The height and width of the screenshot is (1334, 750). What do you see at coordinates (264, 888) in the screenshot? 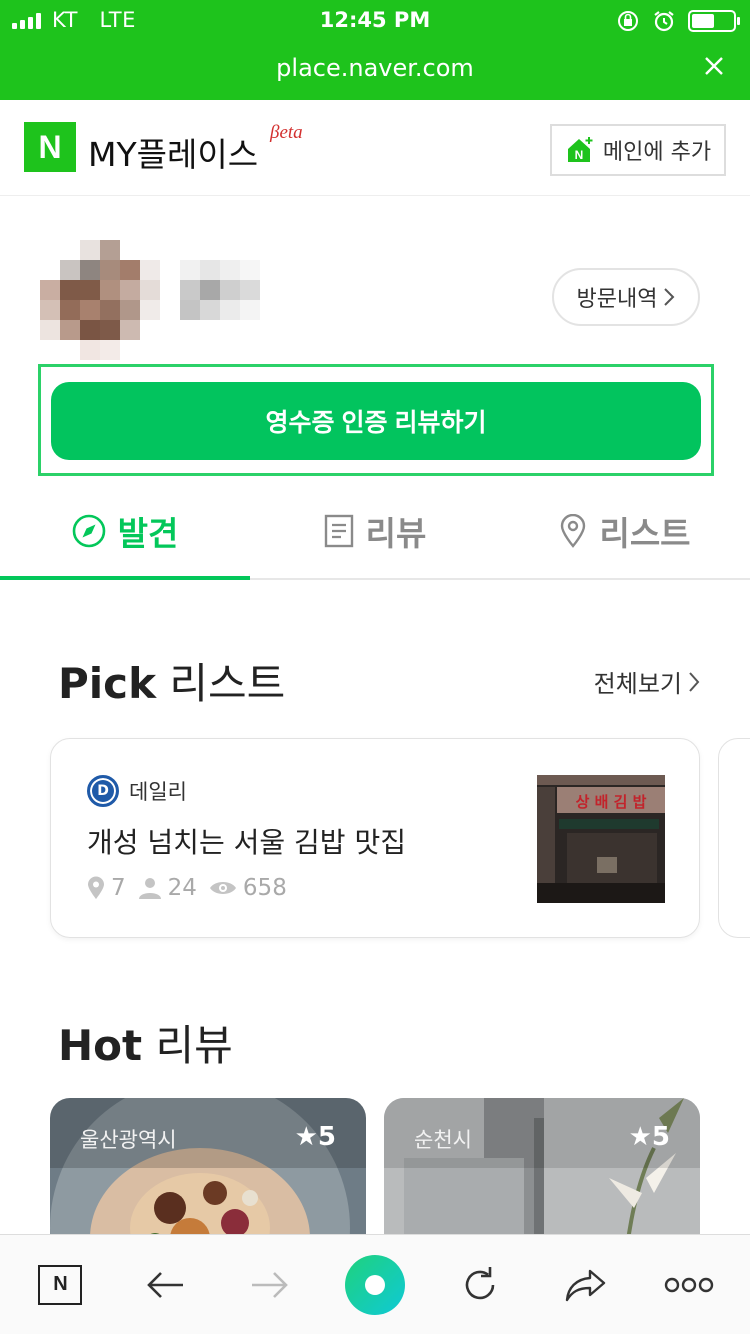
I see `views-count: 658` at bounding box center [264, 888].